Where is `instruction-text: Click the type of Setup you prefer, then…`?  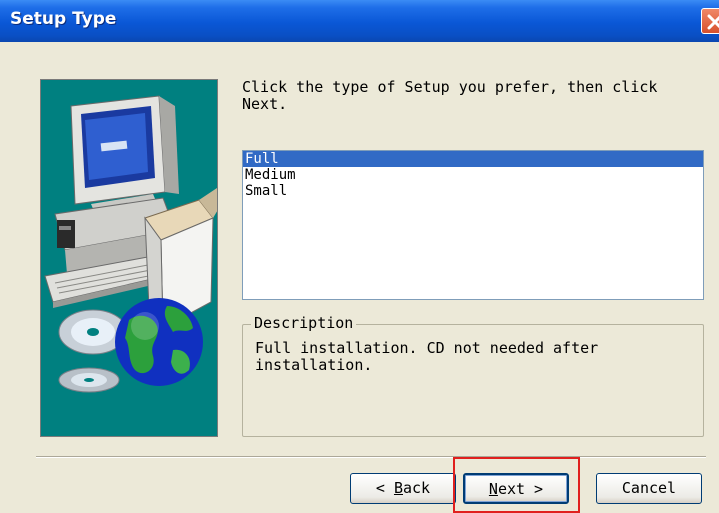
instruction-text: Click the type of Setup you prefer, then… is located at coordinates (450, 95).